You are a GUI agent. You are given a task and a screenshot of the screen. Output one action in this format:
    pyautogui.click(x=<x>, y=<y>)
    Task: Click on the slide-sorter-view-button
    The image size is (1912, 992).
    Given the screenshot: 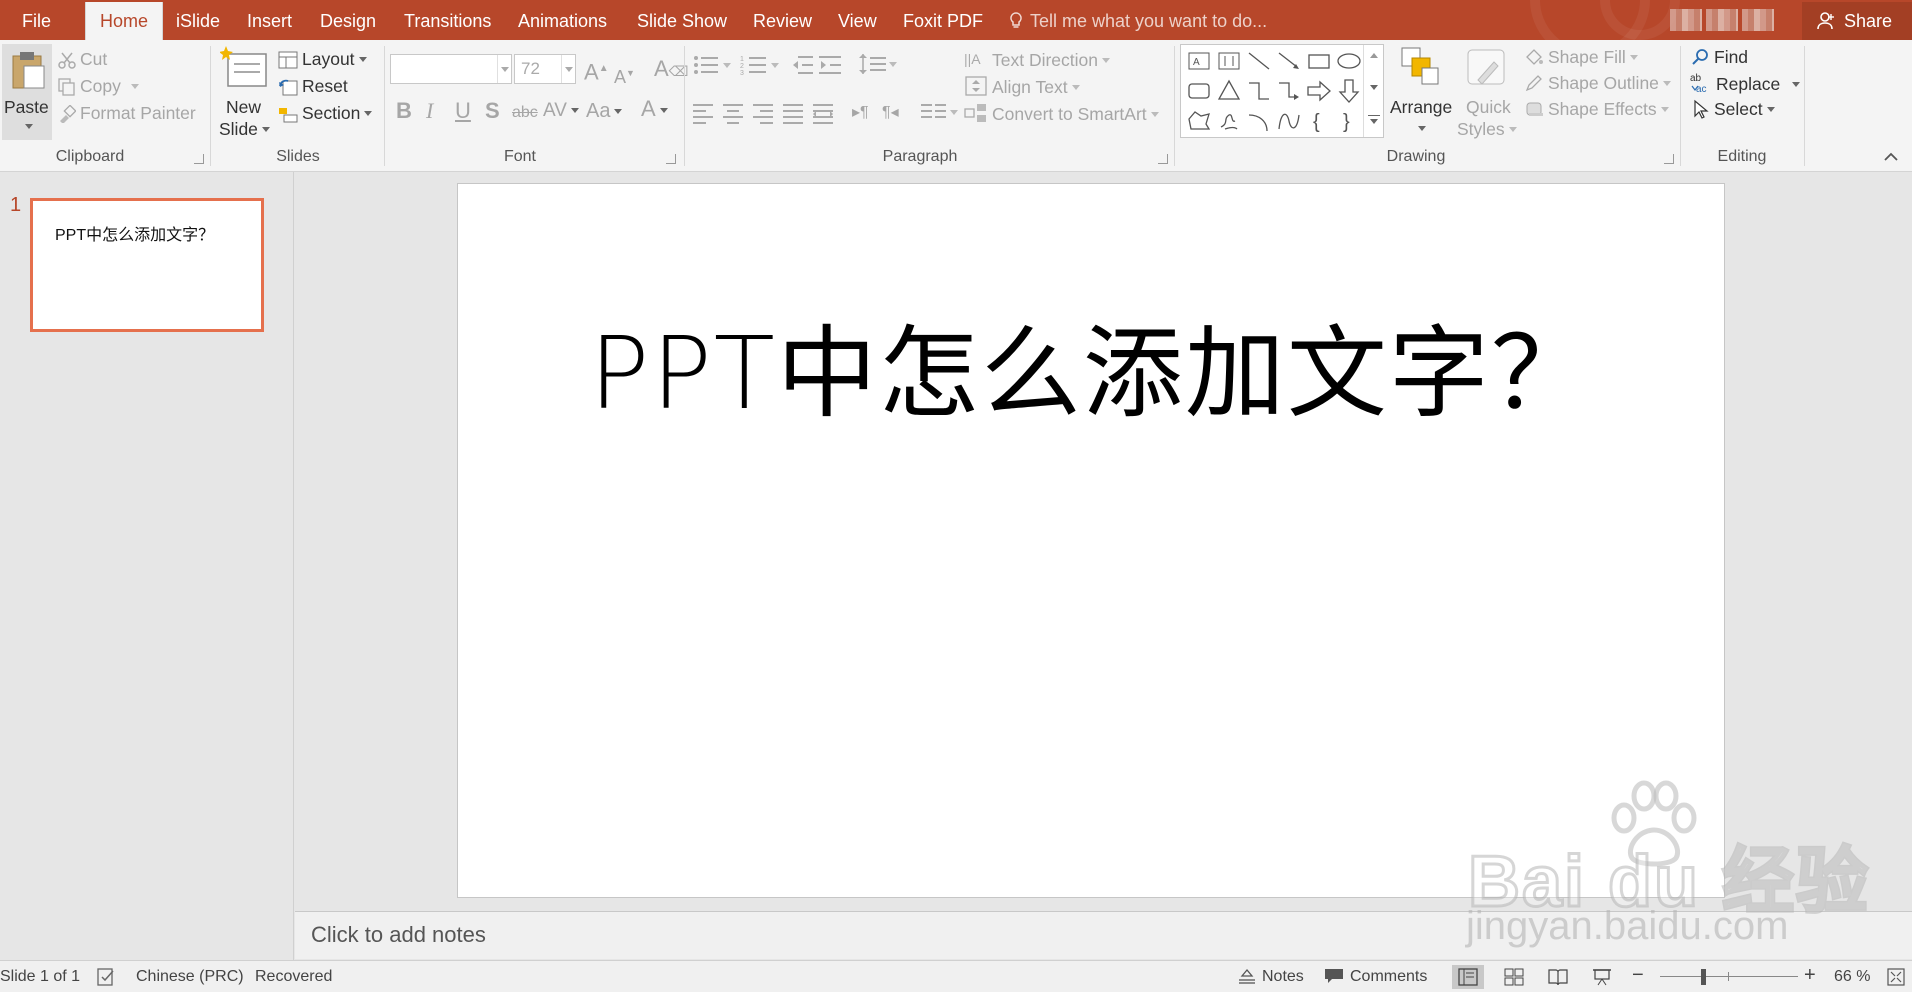 What is the action you would take?
    pyautogui.click(x=1514, y=977)
    